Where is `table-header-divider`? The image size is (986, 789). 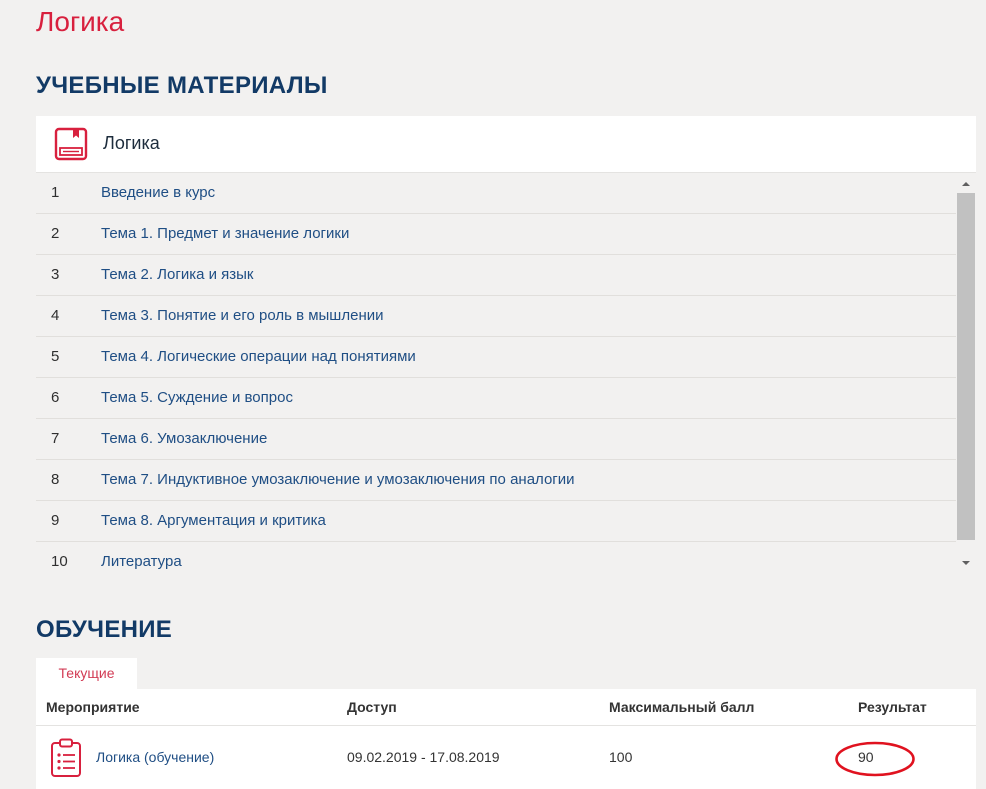 table-header-divider is located at coordinates (506, 725).